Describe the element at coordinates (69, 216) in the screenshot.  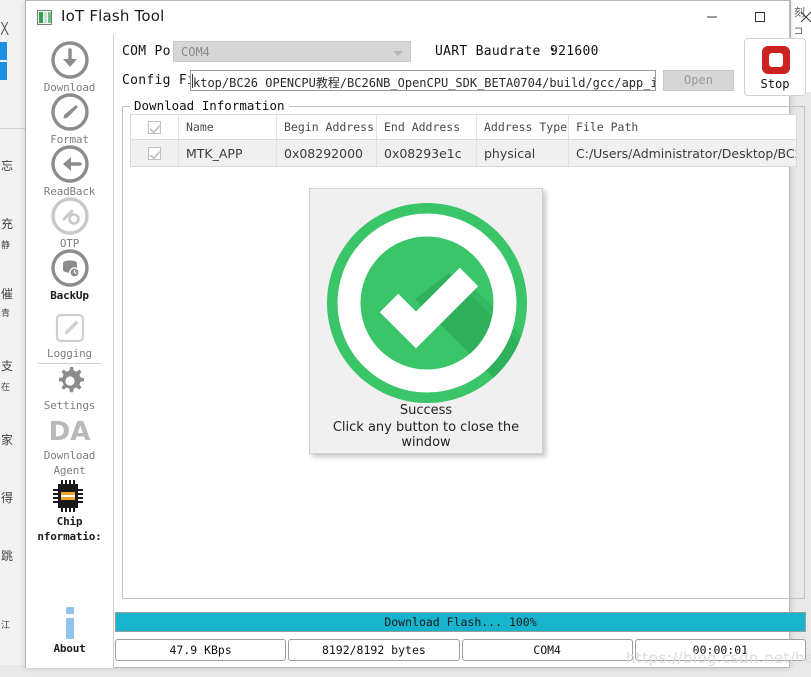
I see `otp-lock-icon` at that location.